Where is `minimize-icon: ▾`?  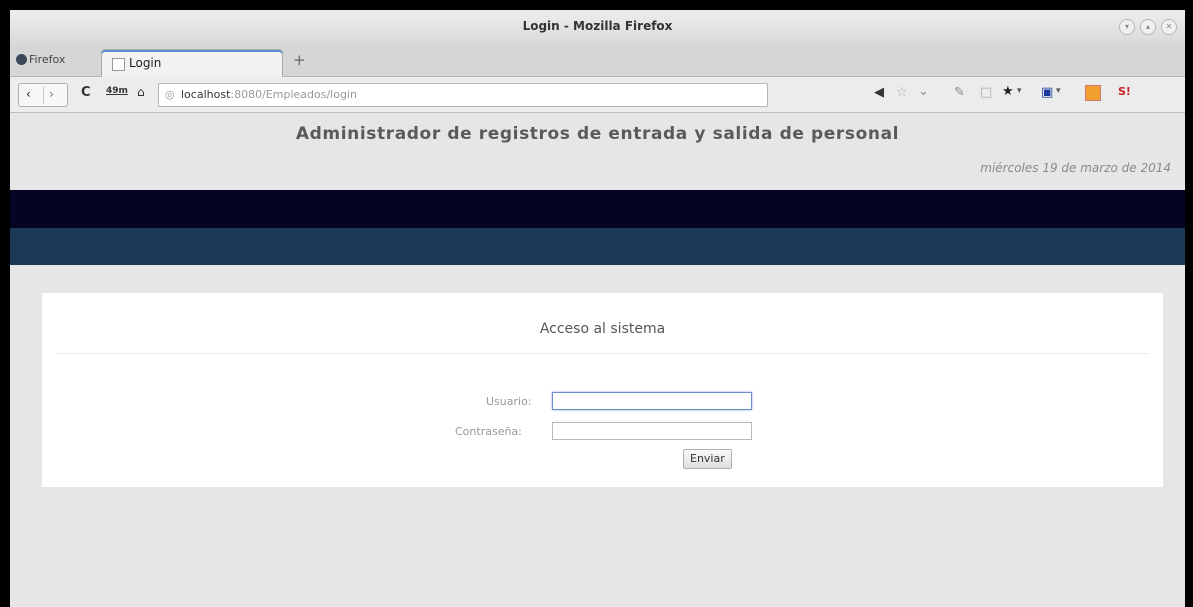
minimize-icon: ▾ is located at coordinates (1127, 27).